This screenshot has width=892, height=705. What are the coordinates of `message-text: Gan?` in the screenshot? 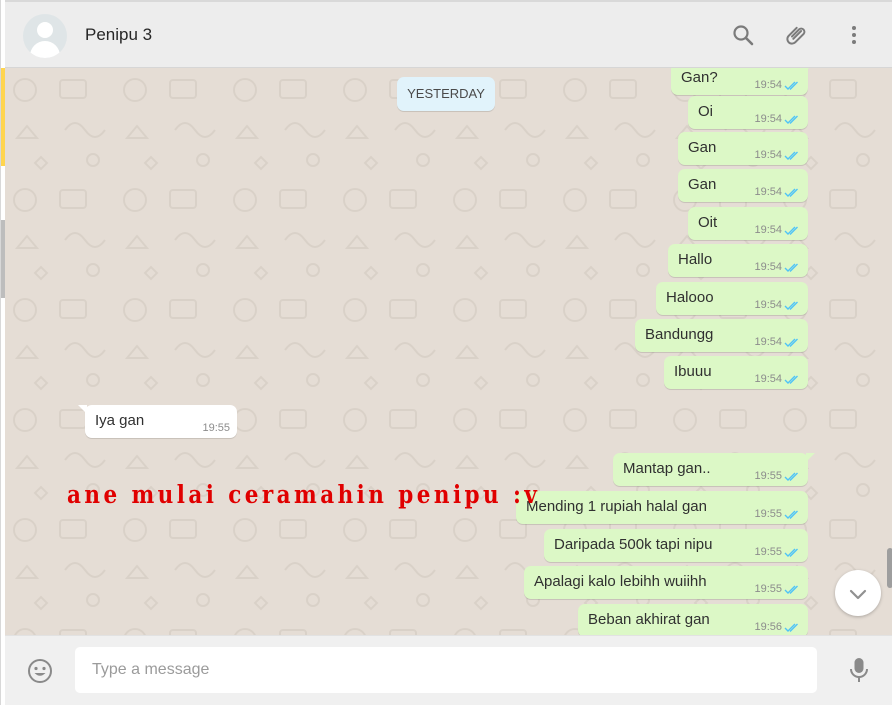 It's located at (699, 77).